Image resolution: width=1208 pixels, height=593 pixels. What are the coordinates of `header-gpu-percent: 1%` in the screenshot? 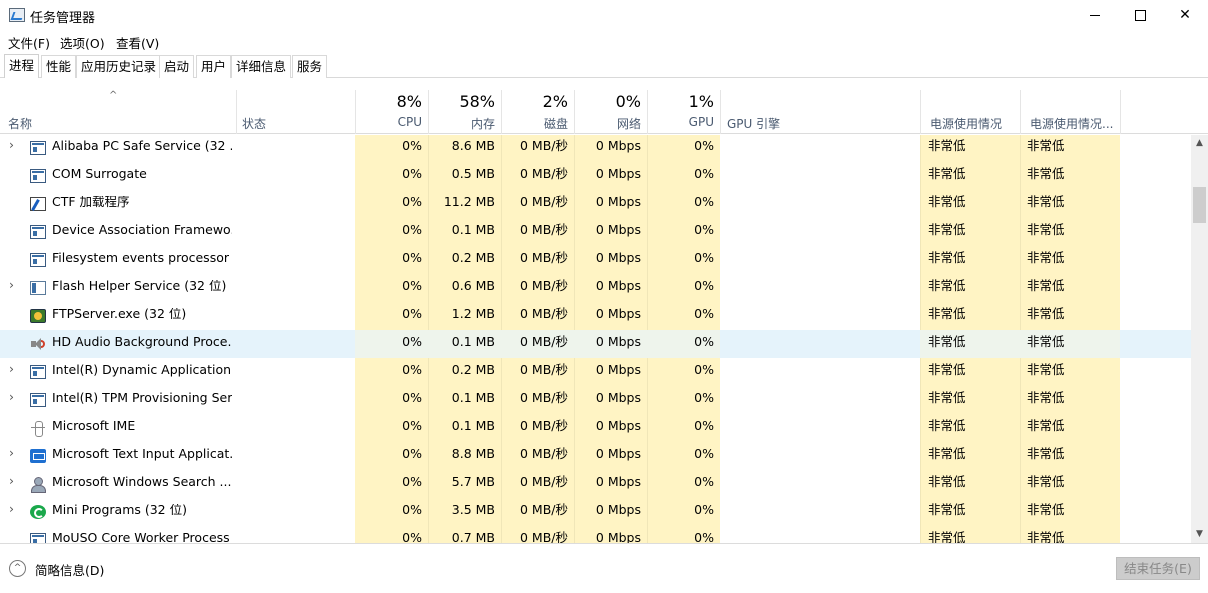 It's located at (681, 101).